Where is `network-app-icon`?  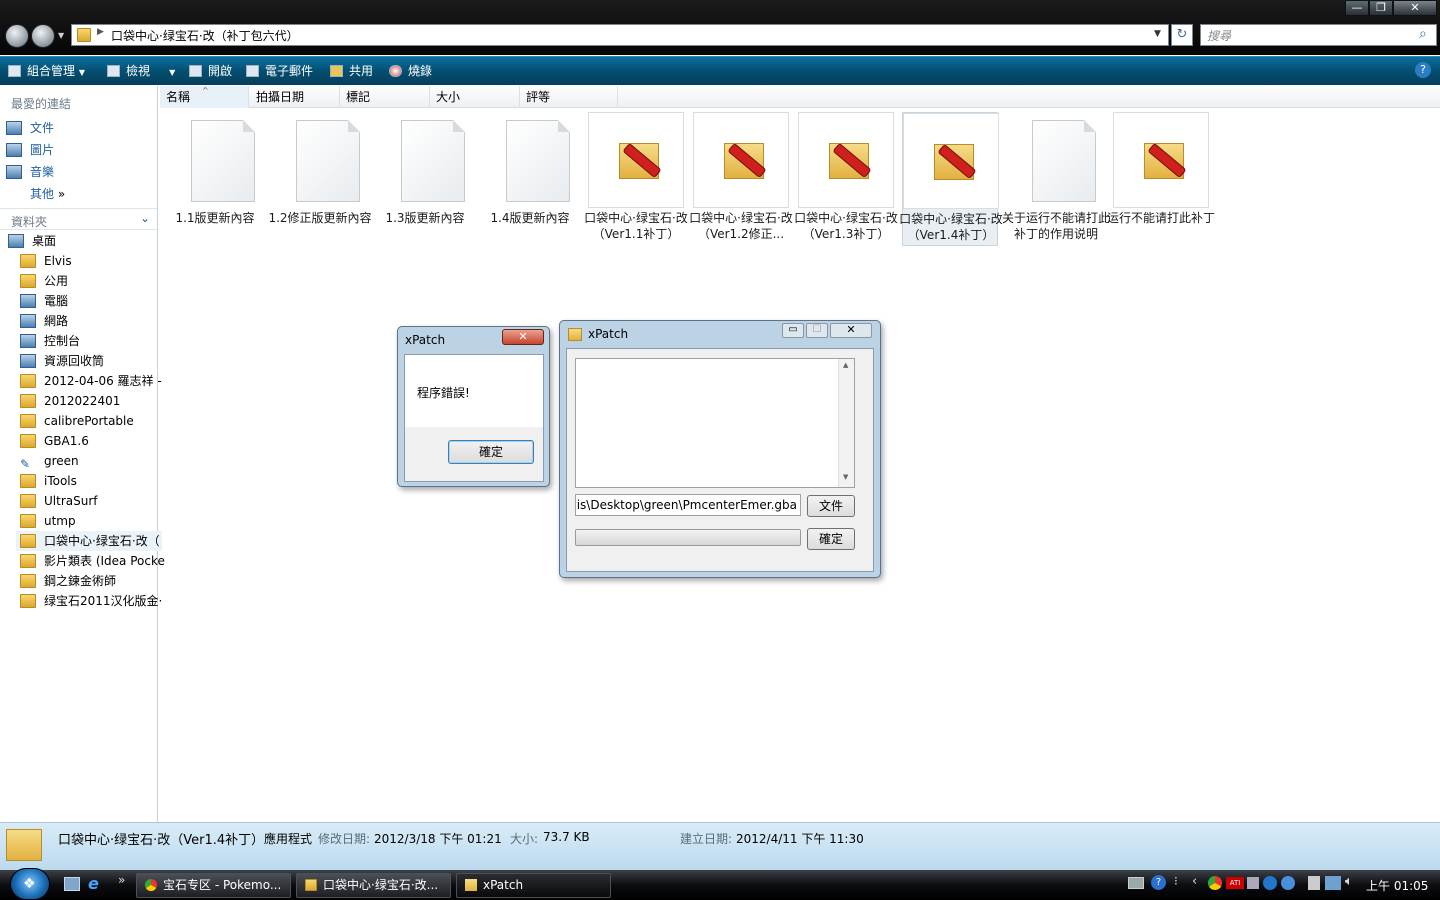 network-app-icon is located at coordinates (1270, 883).